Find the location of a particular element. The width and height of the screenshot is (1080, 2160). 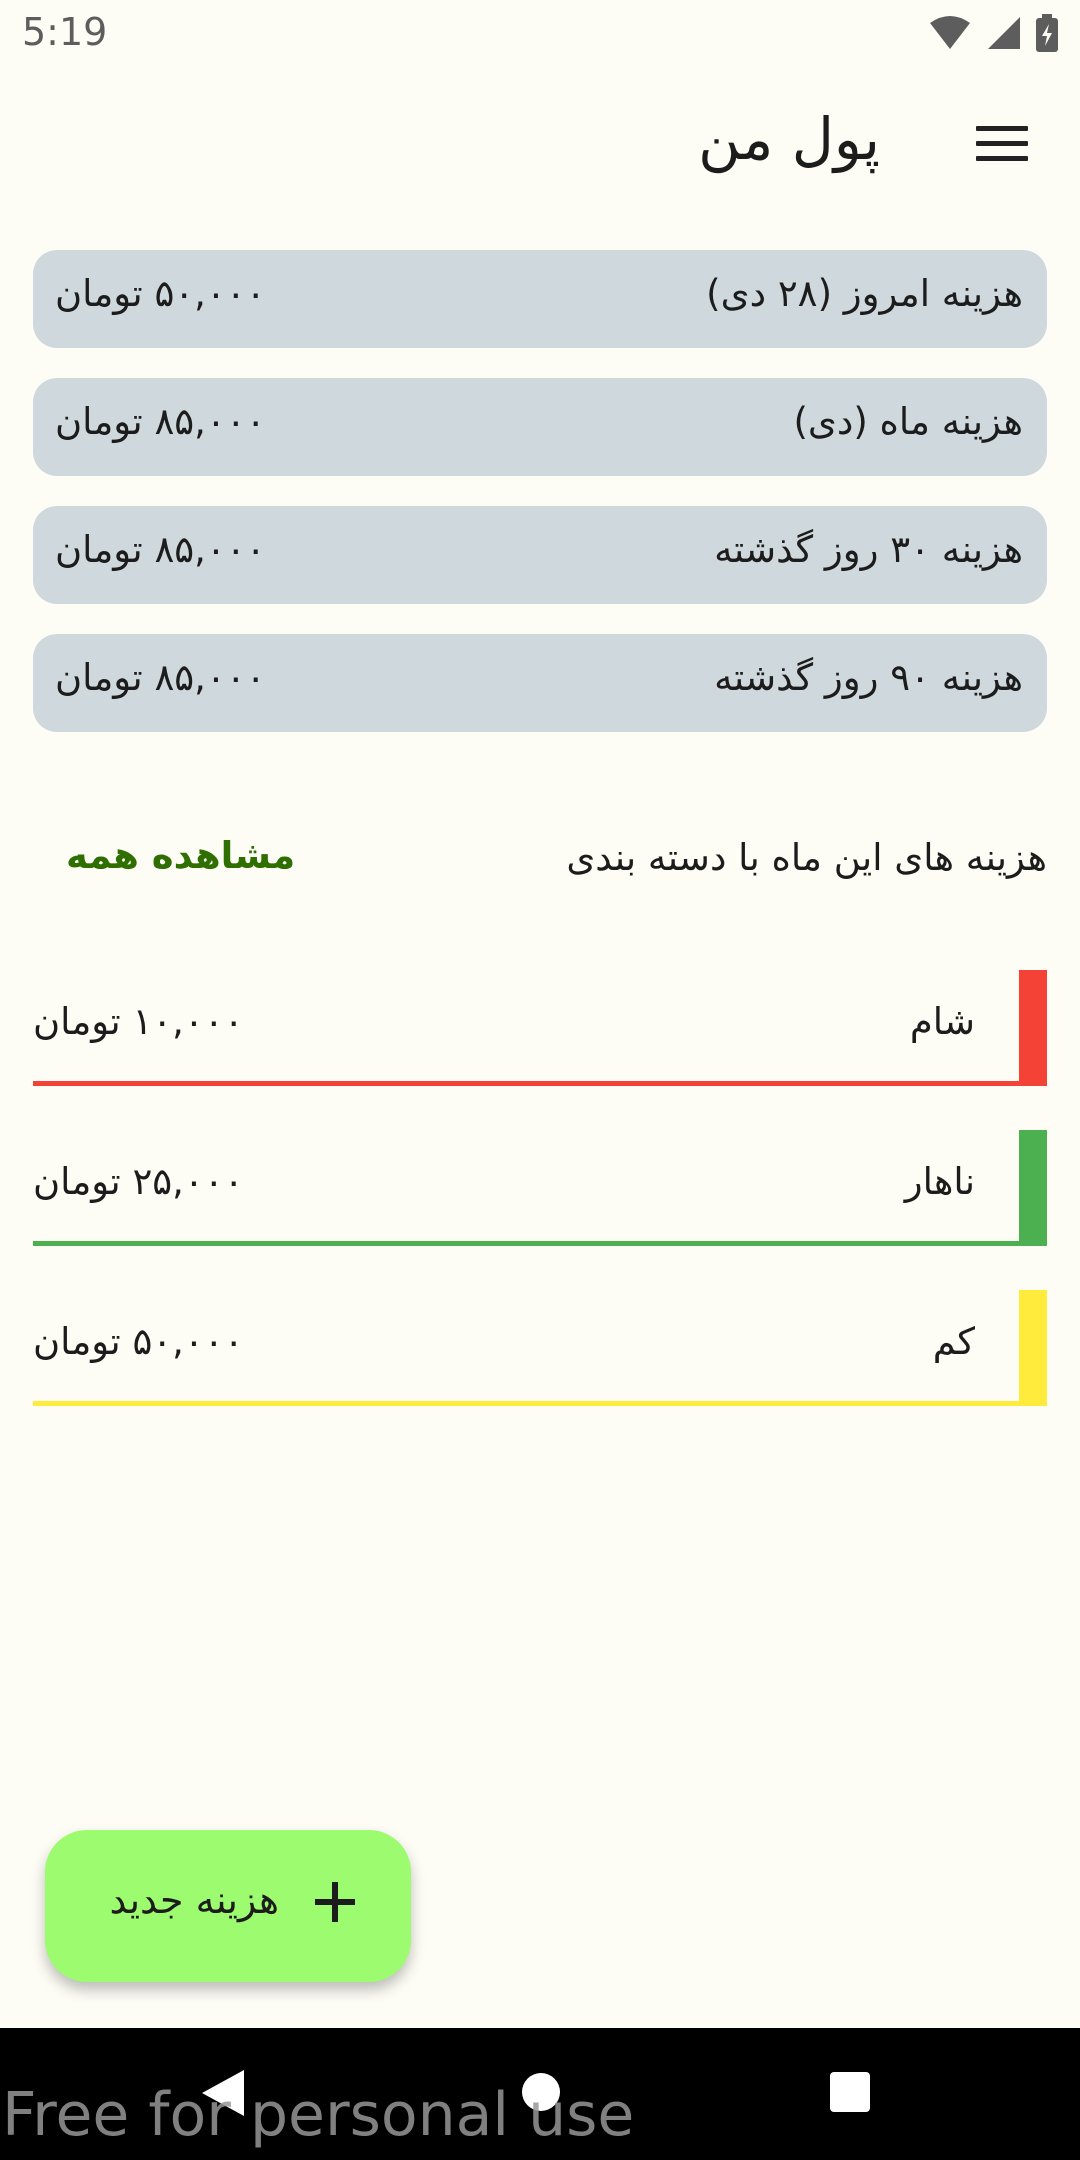

recents-icon is located at coordinates (850, 2092).